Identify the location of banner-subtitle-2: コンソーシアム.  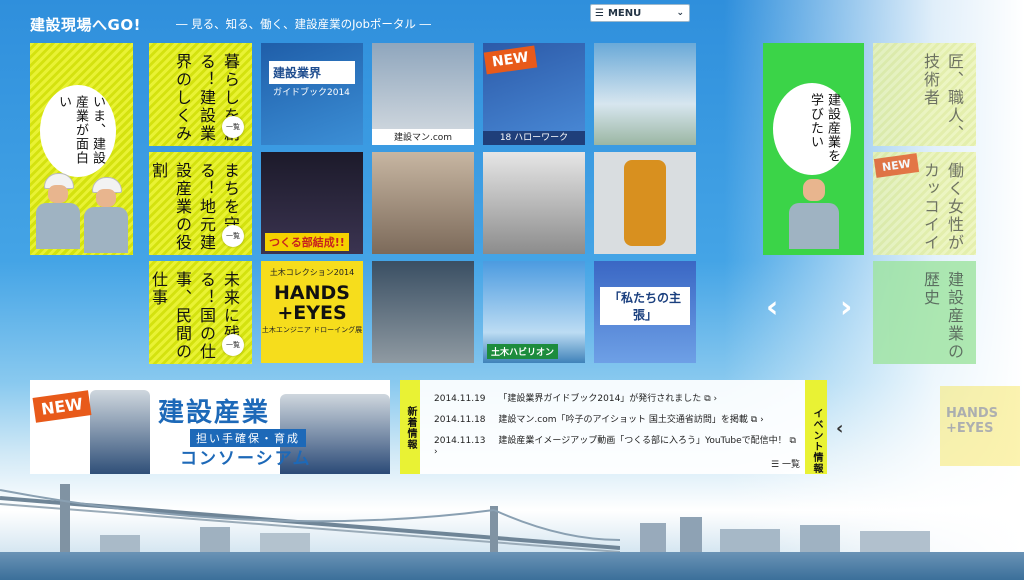
(246, 459).